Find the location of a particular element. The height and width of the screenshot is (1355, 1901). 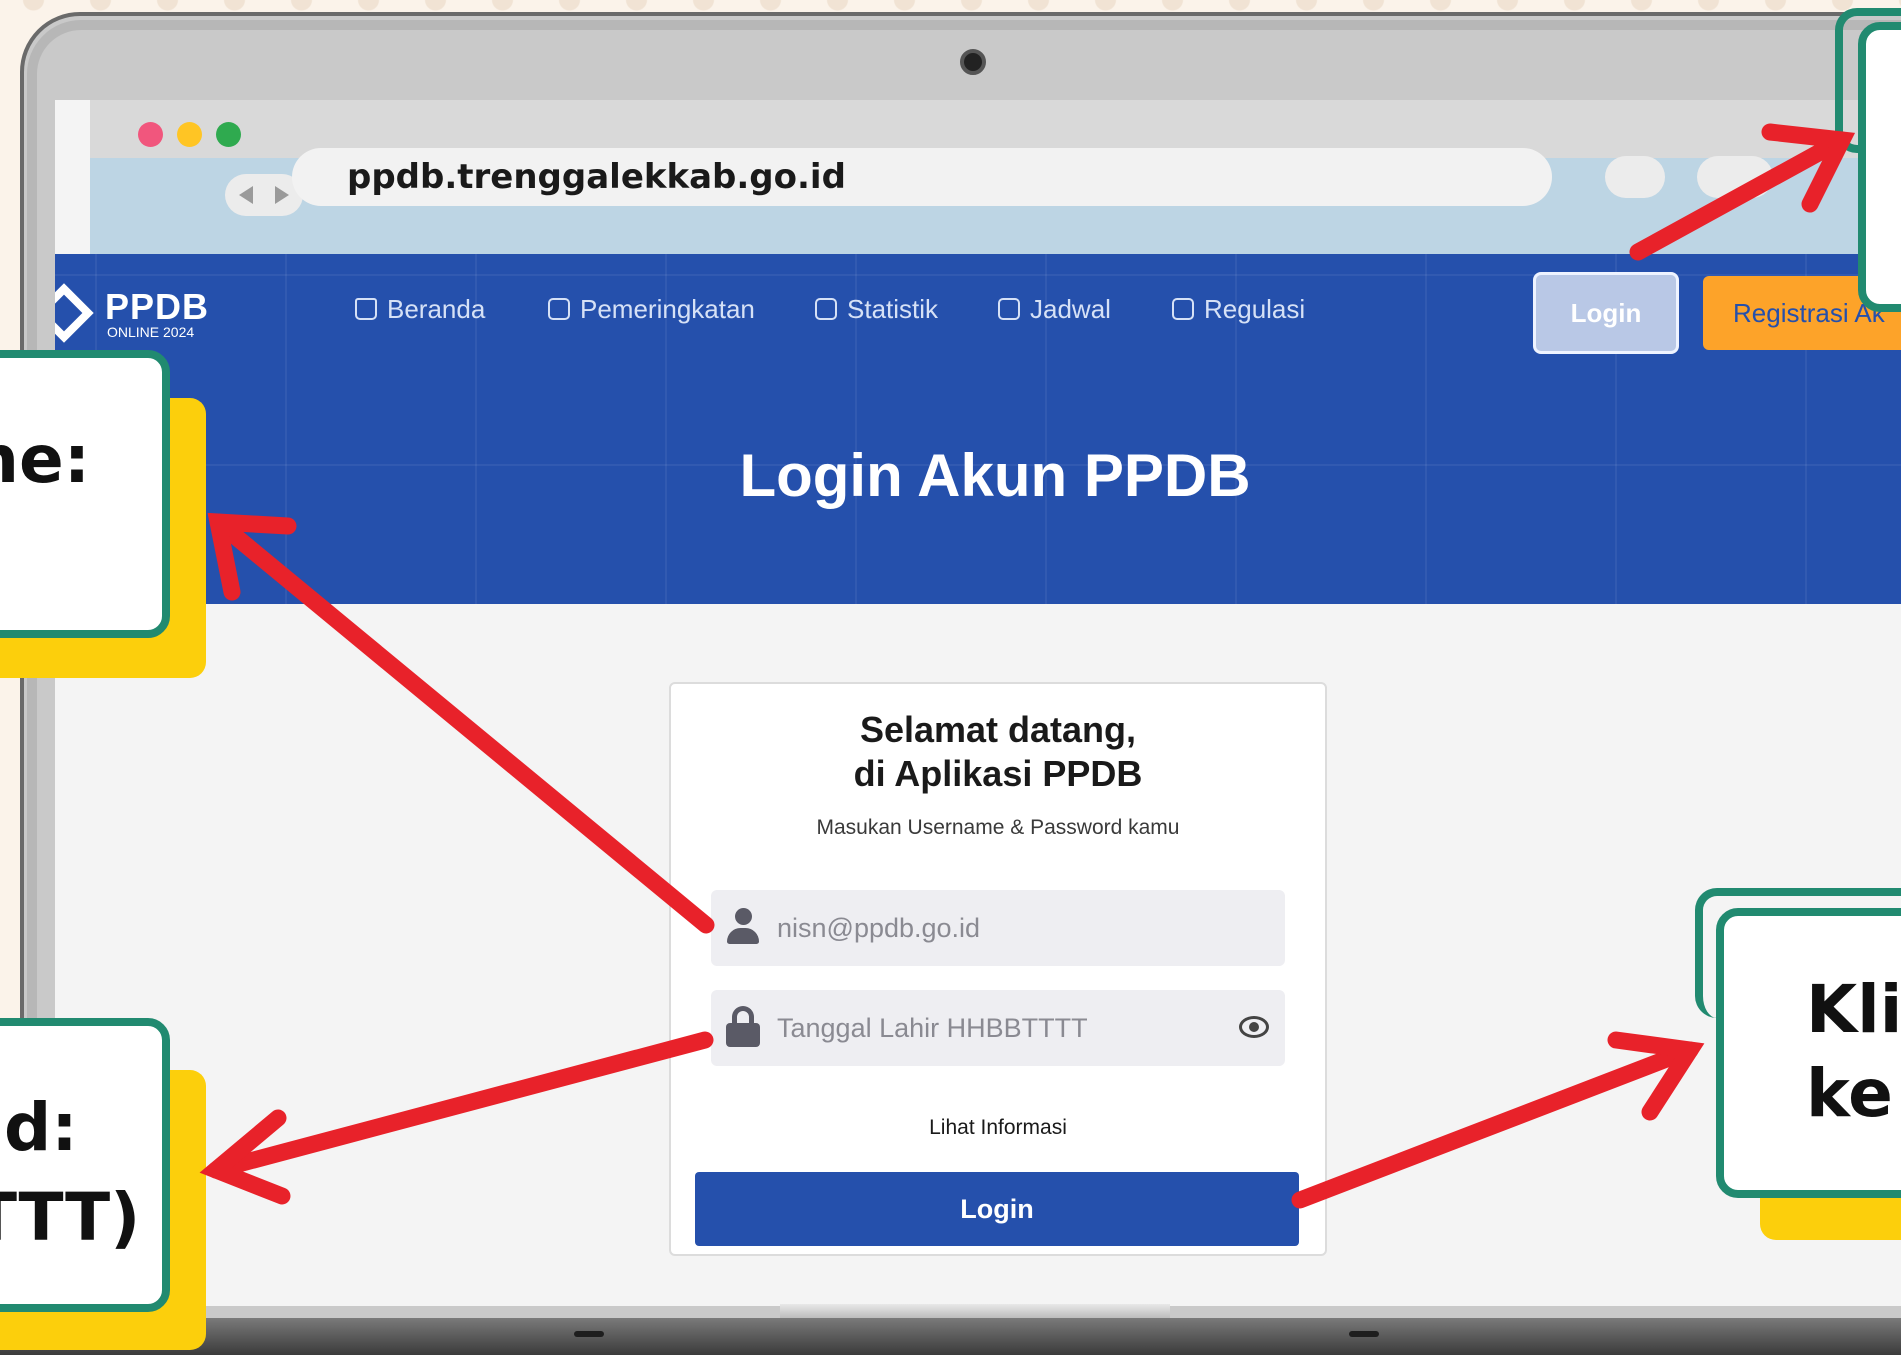

arrow-username is located at coordinates (462, 723).